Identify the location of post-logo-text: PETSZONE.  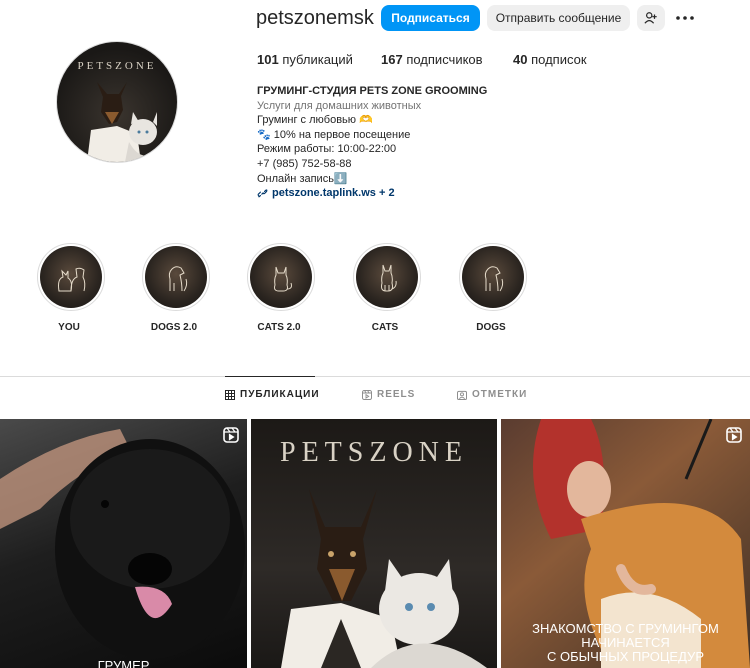
(374, 452).